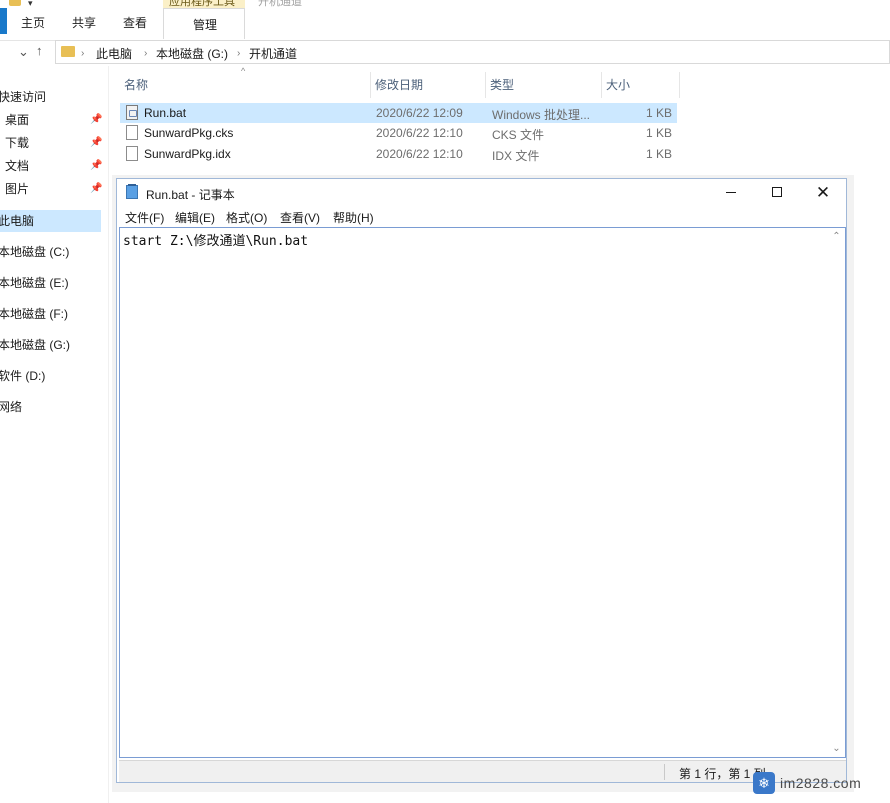 This screenshot has height=803, width=890. What do you see at coordinates (33, 22) in the screenshot?
I see `tab-home: 主页` at bounding box center [33, 22].